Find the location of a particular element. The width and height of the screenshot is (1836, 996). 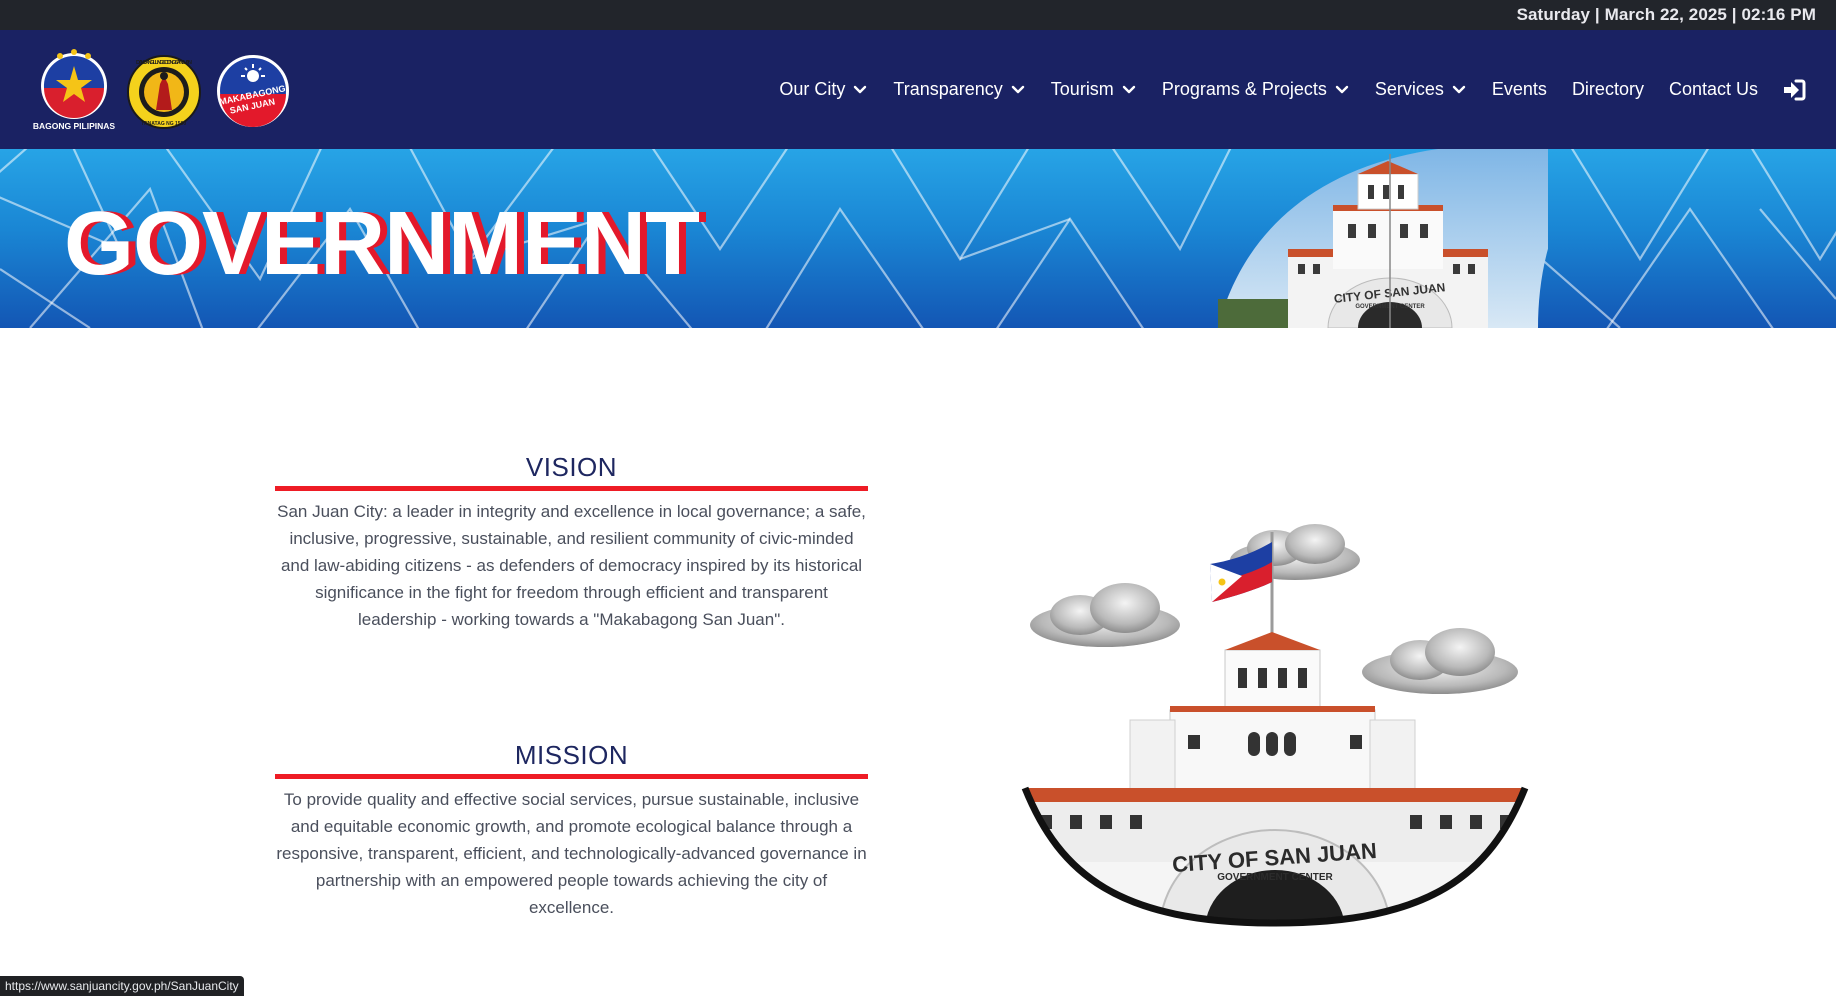

vision-heading: VISION is located at coordinates (571, 467).